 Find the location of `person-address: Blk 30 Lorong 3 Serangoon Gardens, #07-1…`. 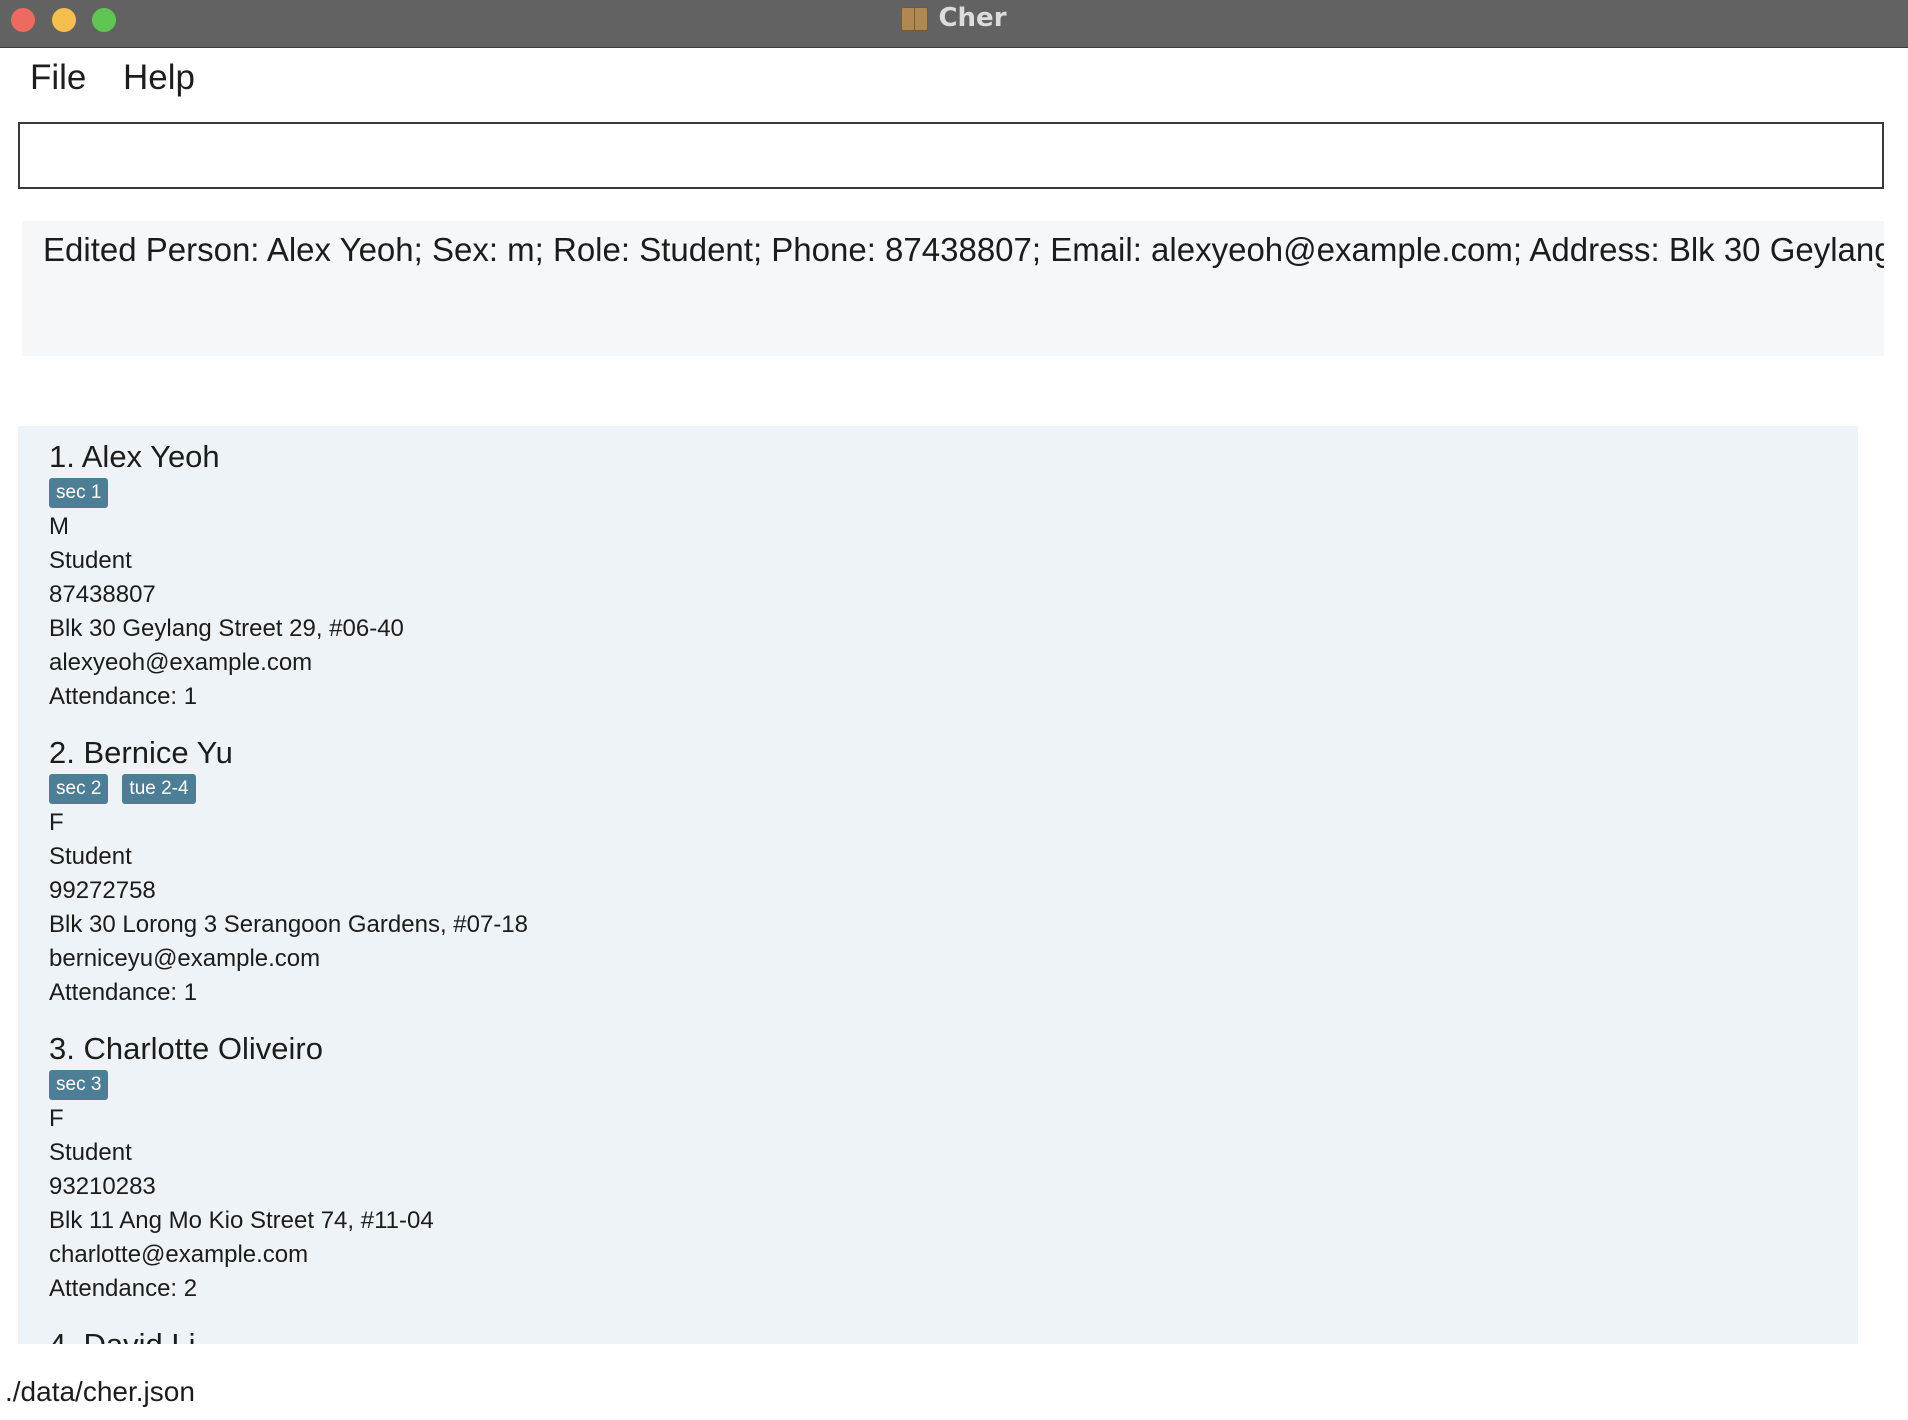

person-address: Blk 30 Lorong 3 Serangoon Gardens, #07-1… is located at coordinates (289, 924).